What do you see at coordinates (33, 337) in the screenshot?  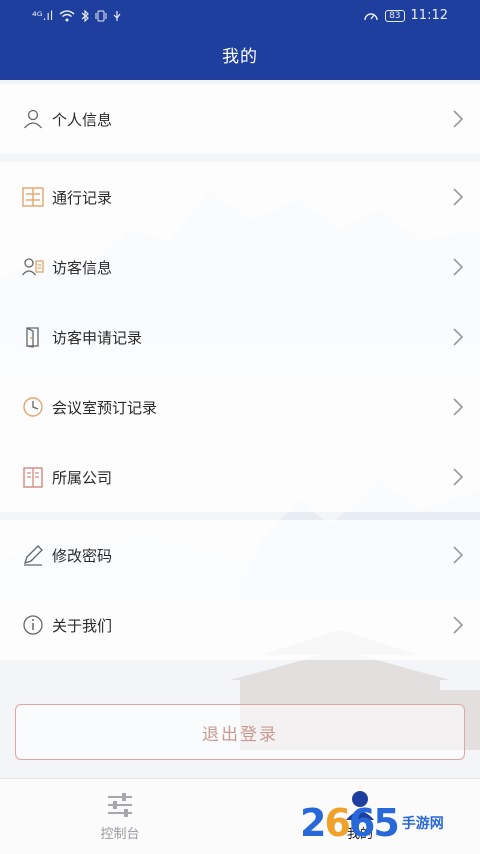 I see `door-icon` at bounding box center [33, 337].